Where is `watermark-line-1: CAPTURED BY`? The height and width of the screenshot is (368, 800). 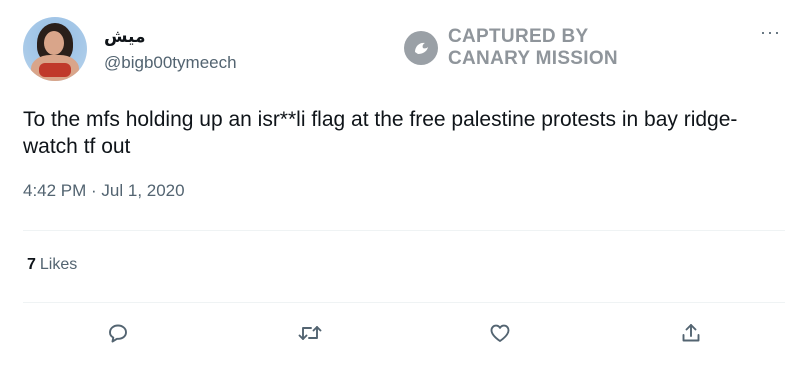
watermark-line-1: CAPTURED BY is located at coordinates (518, 36).